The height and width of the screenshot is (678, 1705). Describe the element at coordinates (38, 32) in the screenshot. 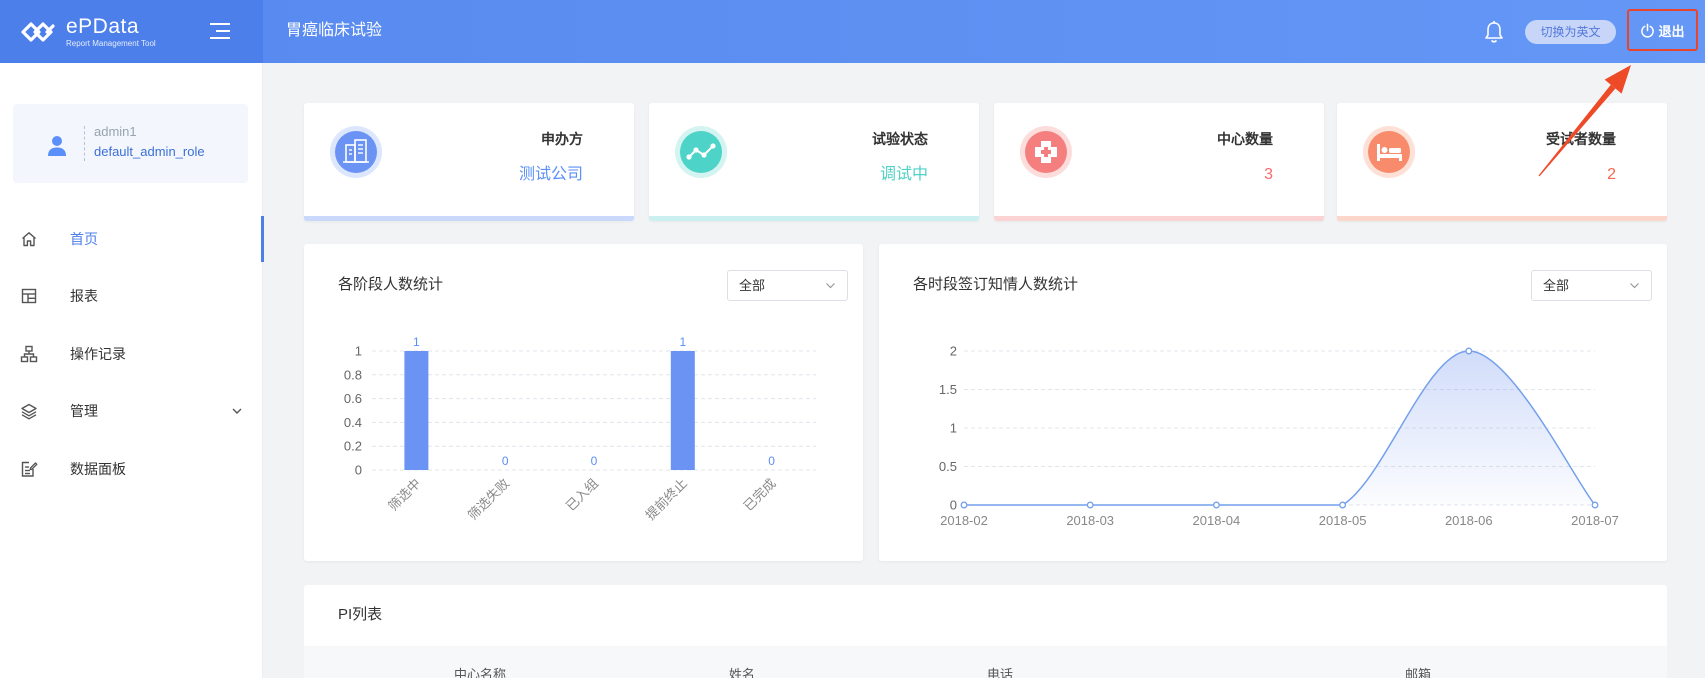

I see `logo-icon` at that location.